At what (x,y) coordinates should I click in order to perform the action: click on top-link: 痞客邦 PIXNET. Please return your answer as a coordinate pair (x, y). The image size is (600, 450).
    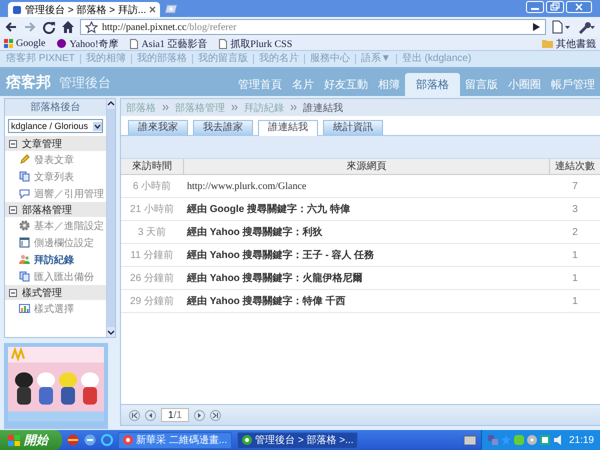
    Looking at the image, I should click on (42, 59).